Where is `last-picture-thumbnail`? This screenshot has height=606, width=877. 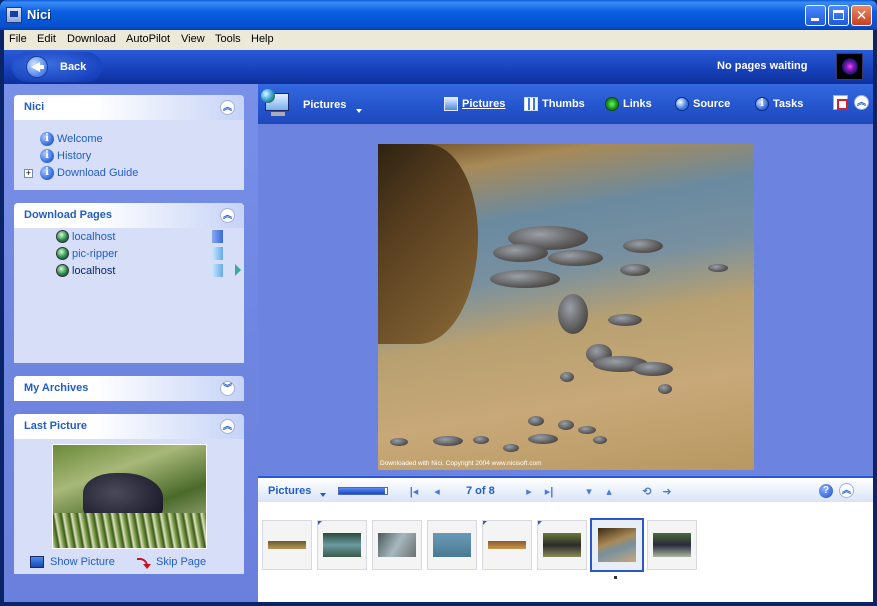
last-picture-thumbnail is located at coordinates (129, 496).